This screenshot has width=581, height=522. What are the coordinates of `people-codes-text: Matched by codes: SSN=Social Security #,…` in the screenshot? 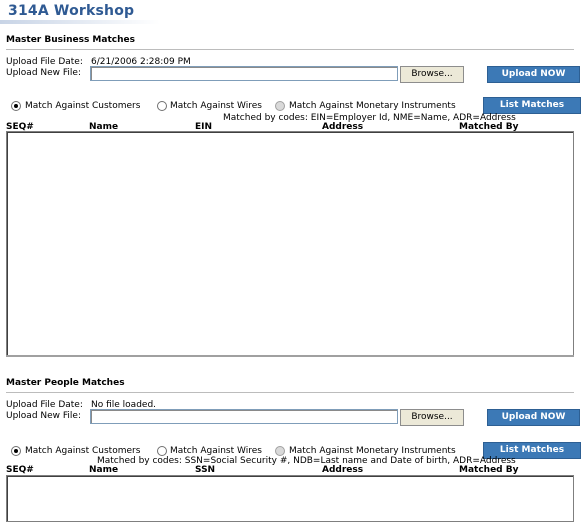 It's located at (306, 461).